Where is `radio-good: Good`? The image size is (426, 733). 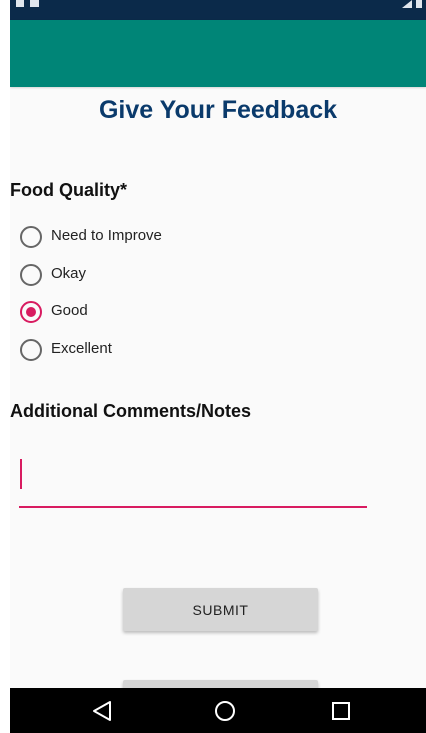
radio-good: Good is located at coordinates (120, 312).